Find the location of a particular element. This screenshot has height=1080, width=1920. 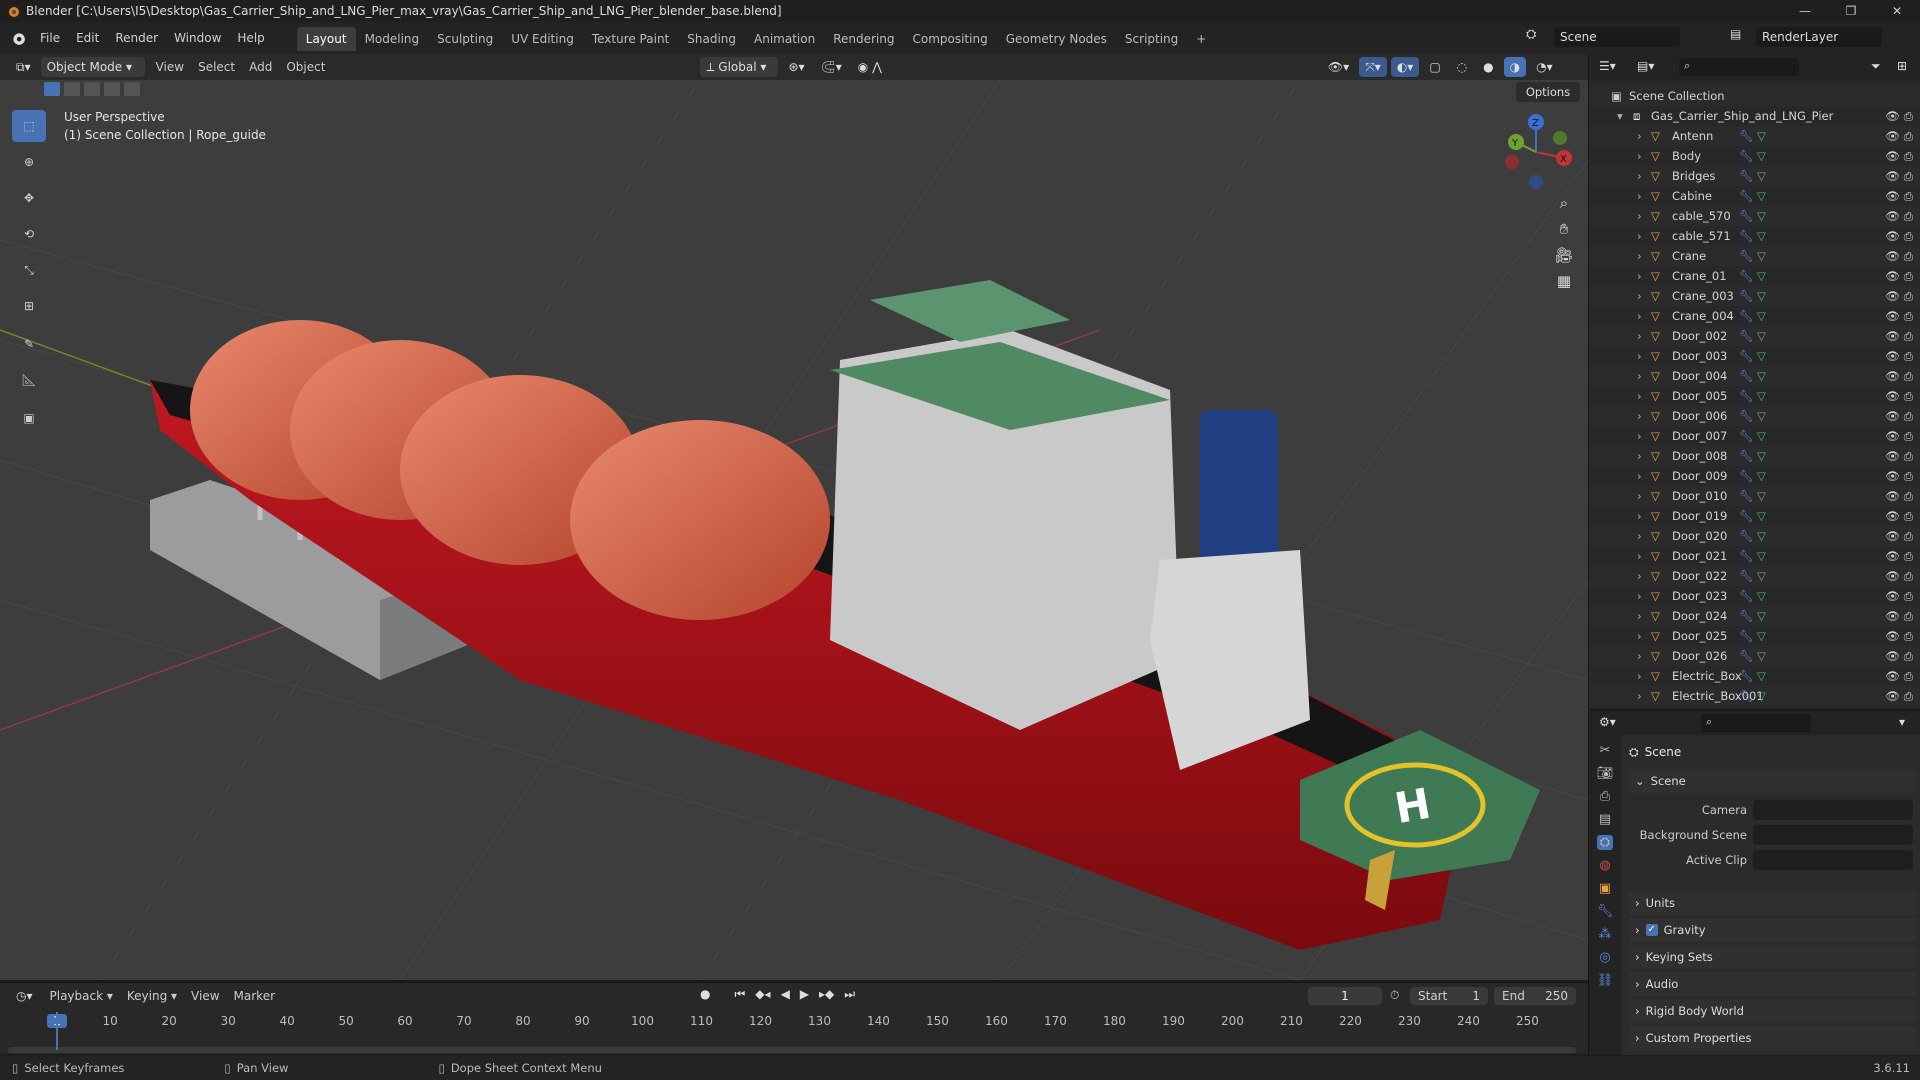

measure-tool: 📐︎ is located at coordinates (29, 380).